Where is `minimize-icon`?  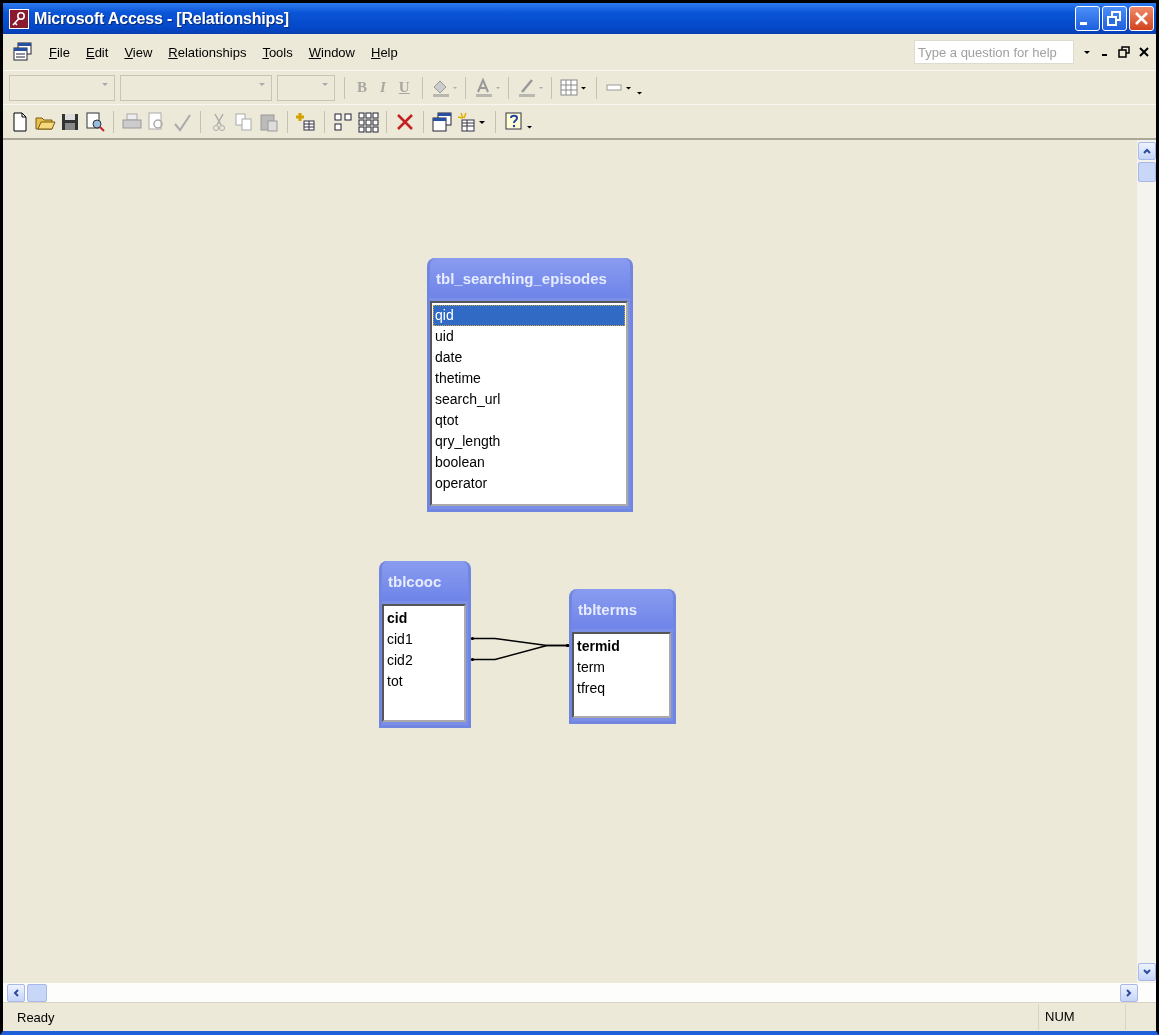 minimize-icon is located at coordinates (1083, 23).